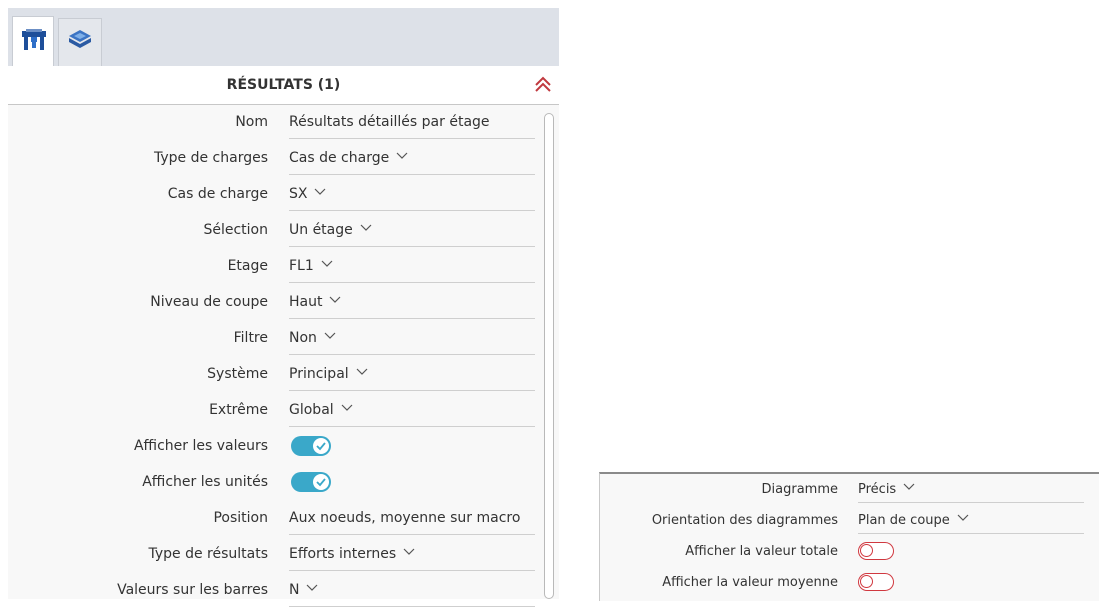  What do you see at coordinates (412, 410) in the screenshot?
I see `property-value: Global` at bounding box center [412, 410].